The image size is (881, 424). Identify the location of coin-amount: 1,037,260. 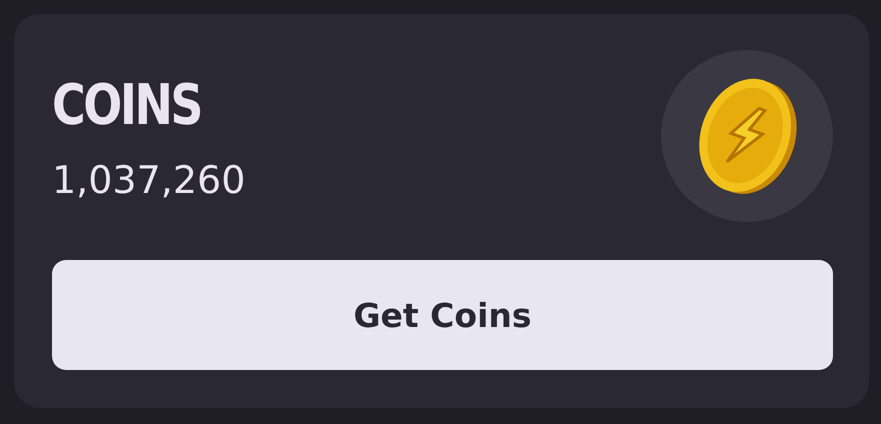
(149, 180).